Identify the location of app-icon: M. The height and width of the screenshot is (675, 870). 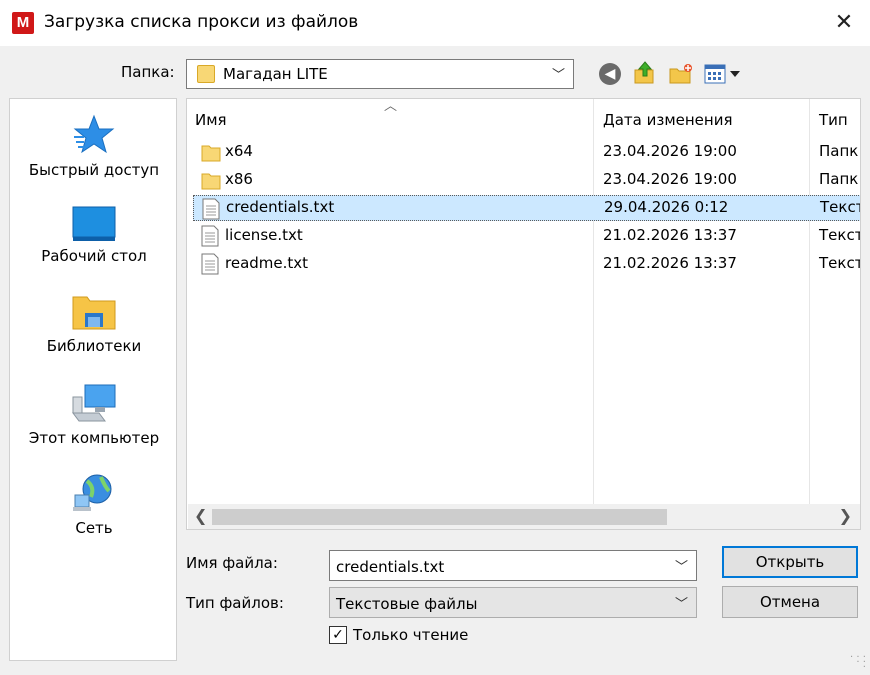
(23, 23).